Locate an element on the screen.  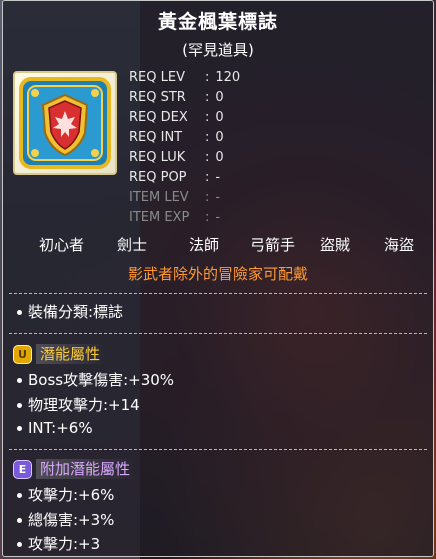
requirement-key: REQ LEV is located at coordinates (157, 77).